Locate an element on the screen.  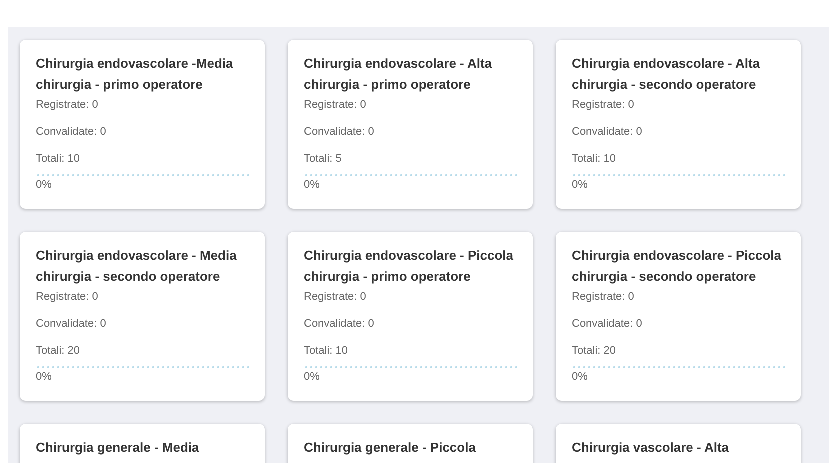
total-count: Totali: 5 is located at coordinates (323, 159).